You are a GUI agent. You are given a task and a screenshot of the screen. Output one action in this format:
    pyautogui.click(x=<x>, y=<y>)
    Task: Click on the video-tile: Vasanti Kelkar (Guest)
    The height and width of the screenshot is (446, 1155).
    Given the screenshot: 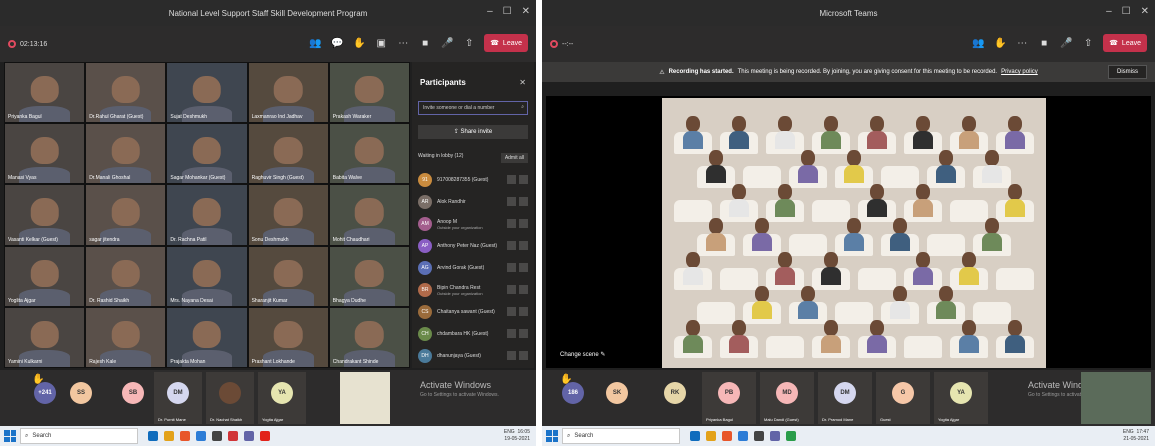 What is the action you would take?
    pyautogui.click(x=45, y=215)
    